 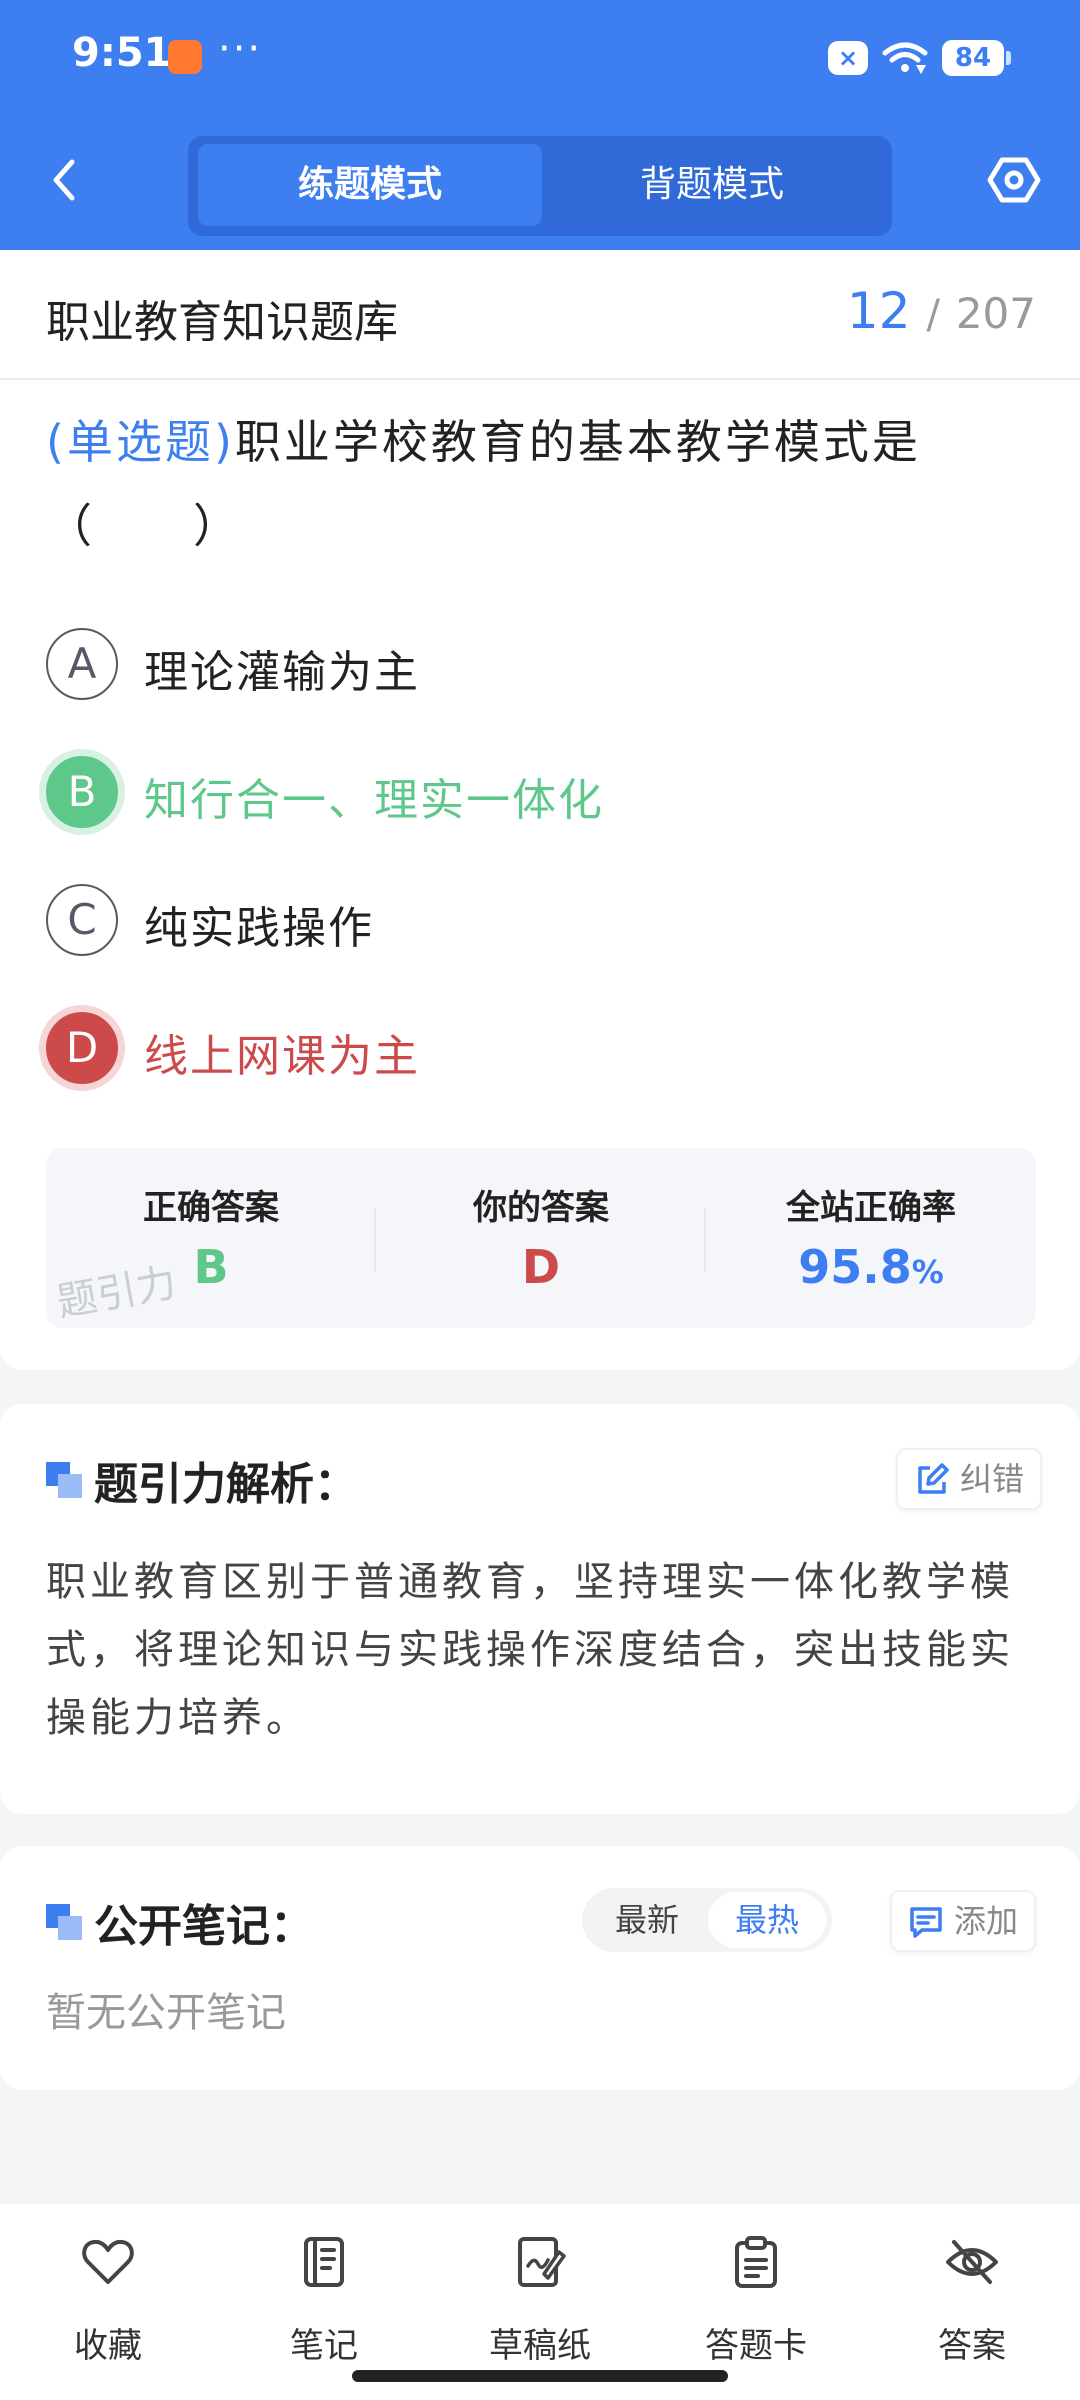 What do you see at coordinates (992, 1479) in the screenshot?
I see `report-error-label: 纠错` at bounding box center [992, 1479].